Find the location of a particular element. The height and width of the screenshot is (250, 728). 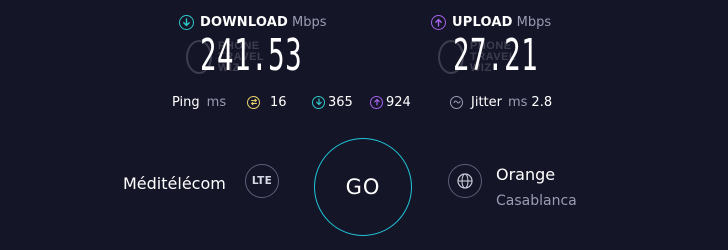

upload-unit: Mbps is located at coordinates (534, 22).